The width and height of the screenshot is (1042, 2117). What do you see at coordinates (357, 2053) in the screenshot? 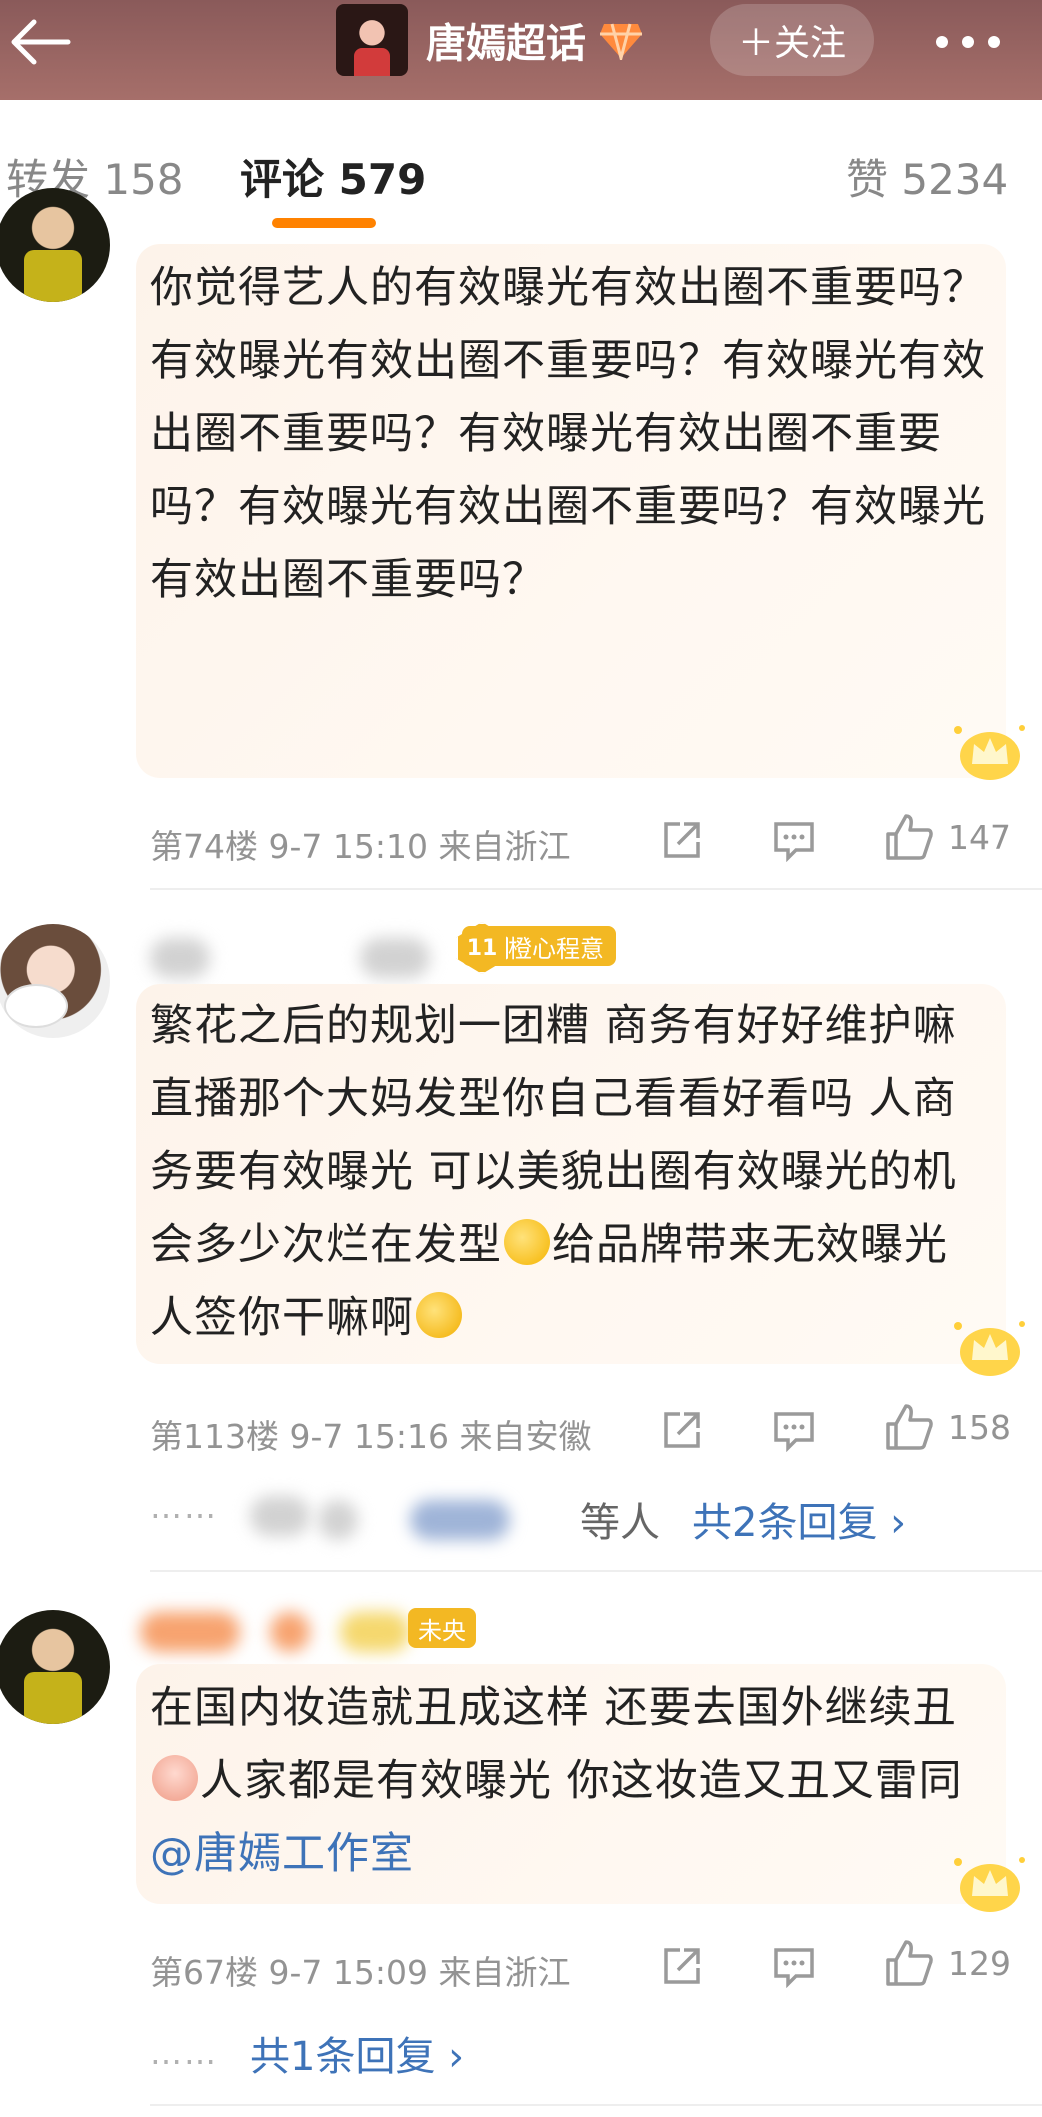
I see `view-replies-link: 共1条回复 ›` at bounding box center [357, 2053].